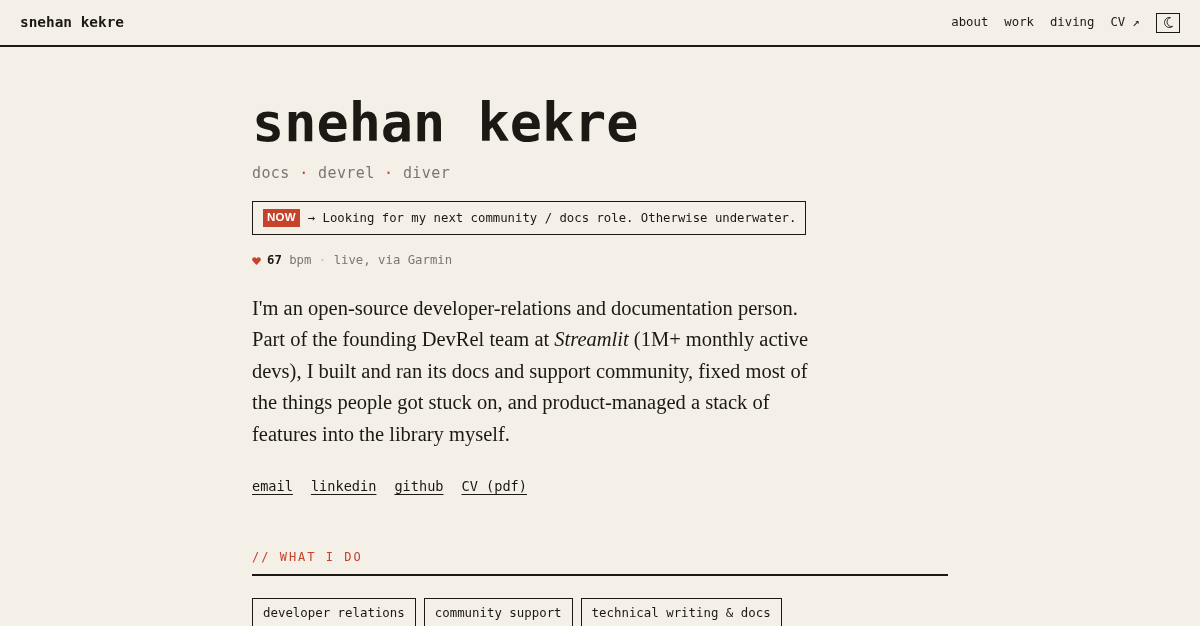 This screenshot has height=626, width=1200. I want to click on heart-icon, so click(256, 260).